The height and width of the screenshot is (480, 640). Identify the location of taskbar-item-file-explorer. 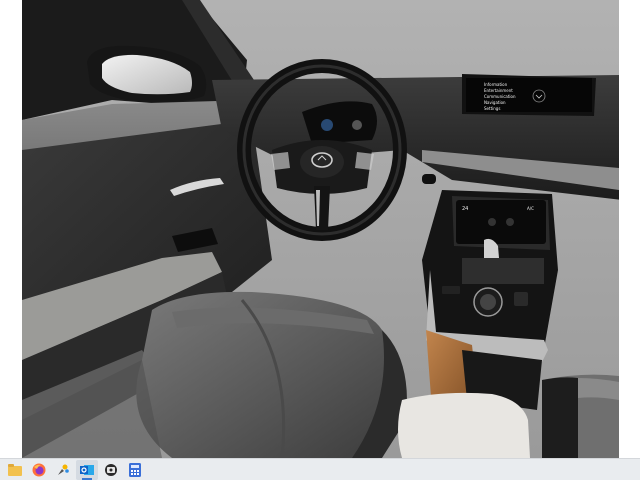
(15, 470).